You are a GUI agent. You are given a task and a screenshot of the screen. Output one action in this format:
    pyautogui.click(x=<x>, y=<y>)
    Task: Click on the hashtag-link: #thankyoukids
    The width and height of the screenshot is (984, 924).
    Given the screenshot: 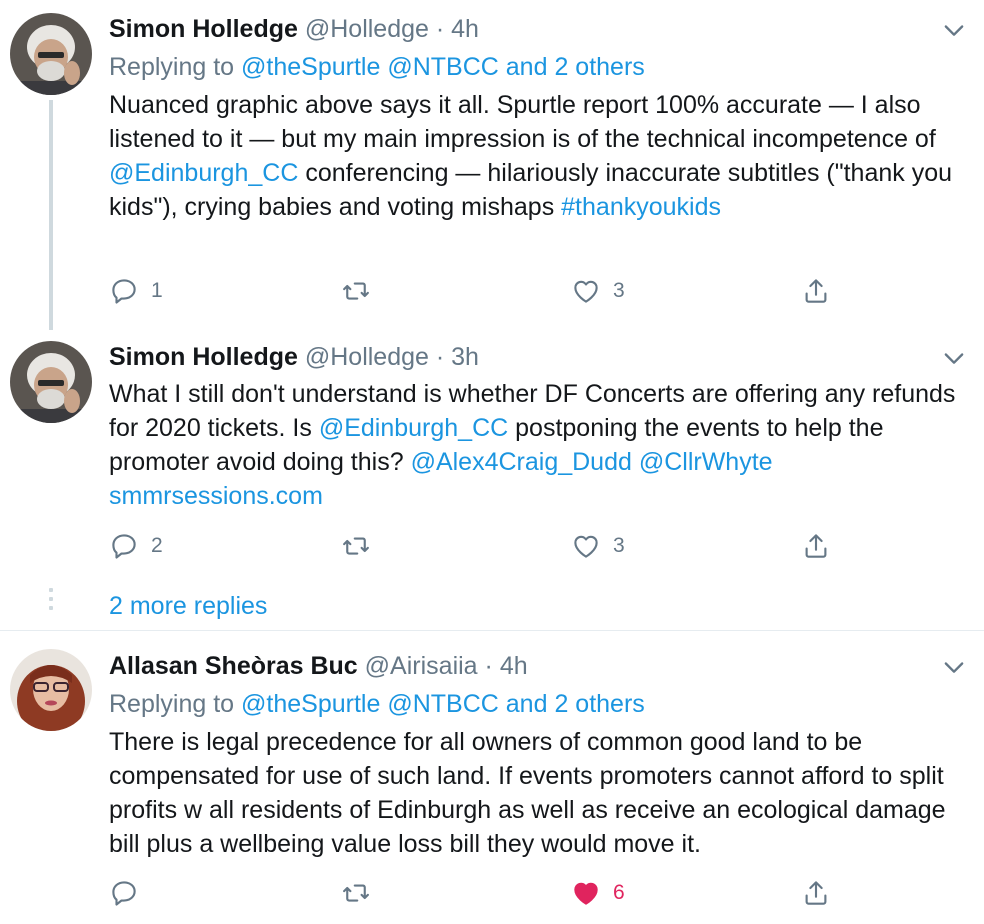 What is the action you would take?
    pyautogui.click(x=641, y=207)
    